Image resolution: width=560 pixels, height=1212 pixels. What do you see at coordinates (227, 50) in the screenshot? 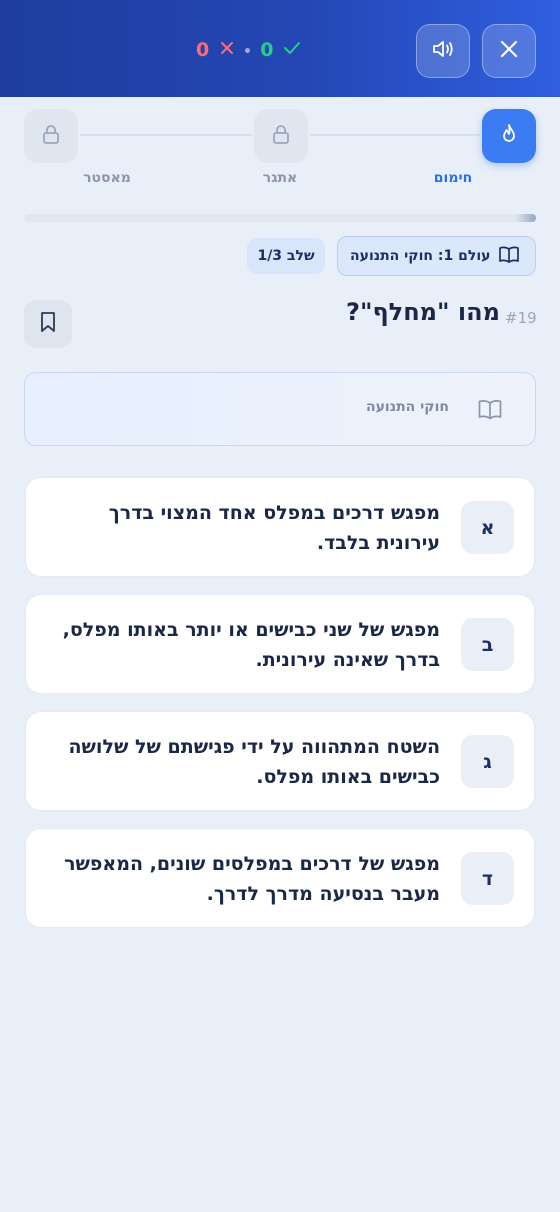
I see `x-mark-icon` at bounding box center [227, 50].